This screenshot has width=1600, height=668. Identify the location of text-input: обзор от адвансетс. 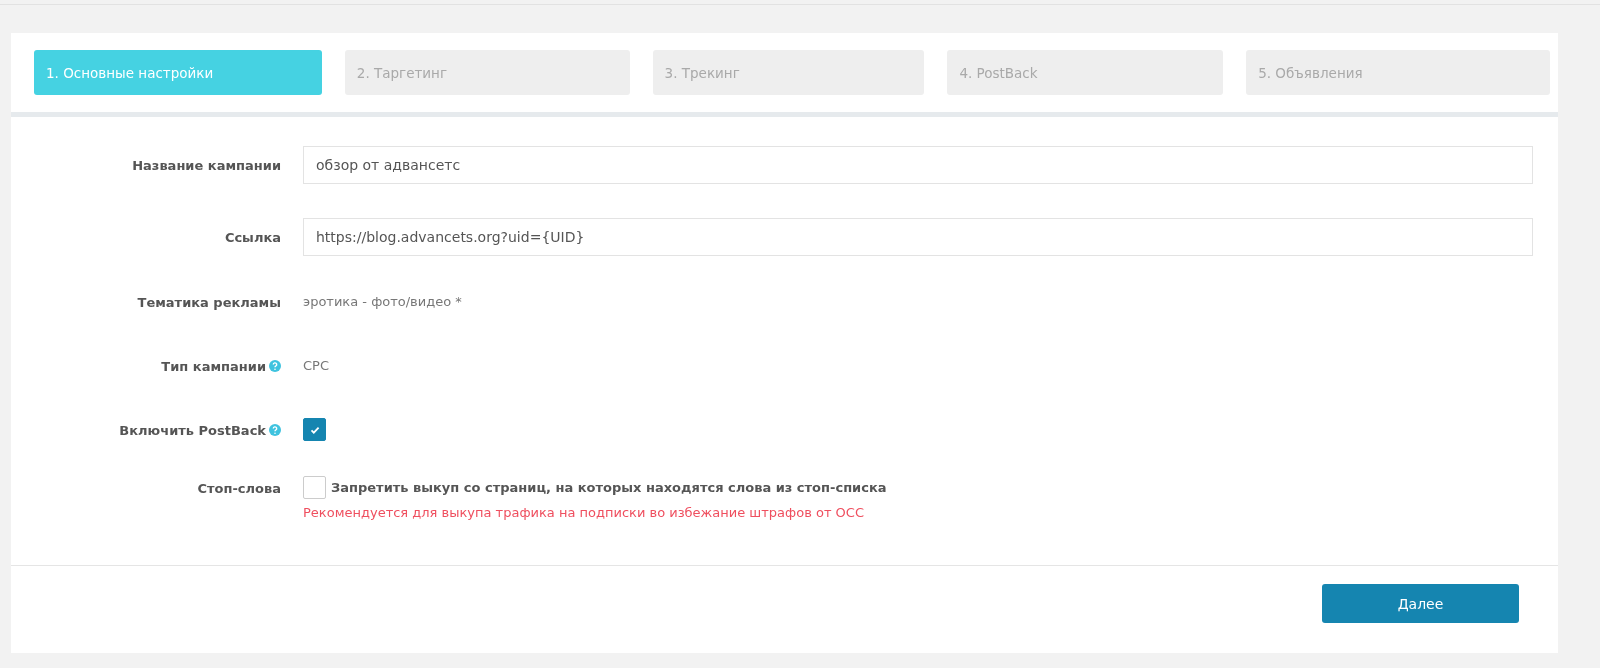
(918, 165).